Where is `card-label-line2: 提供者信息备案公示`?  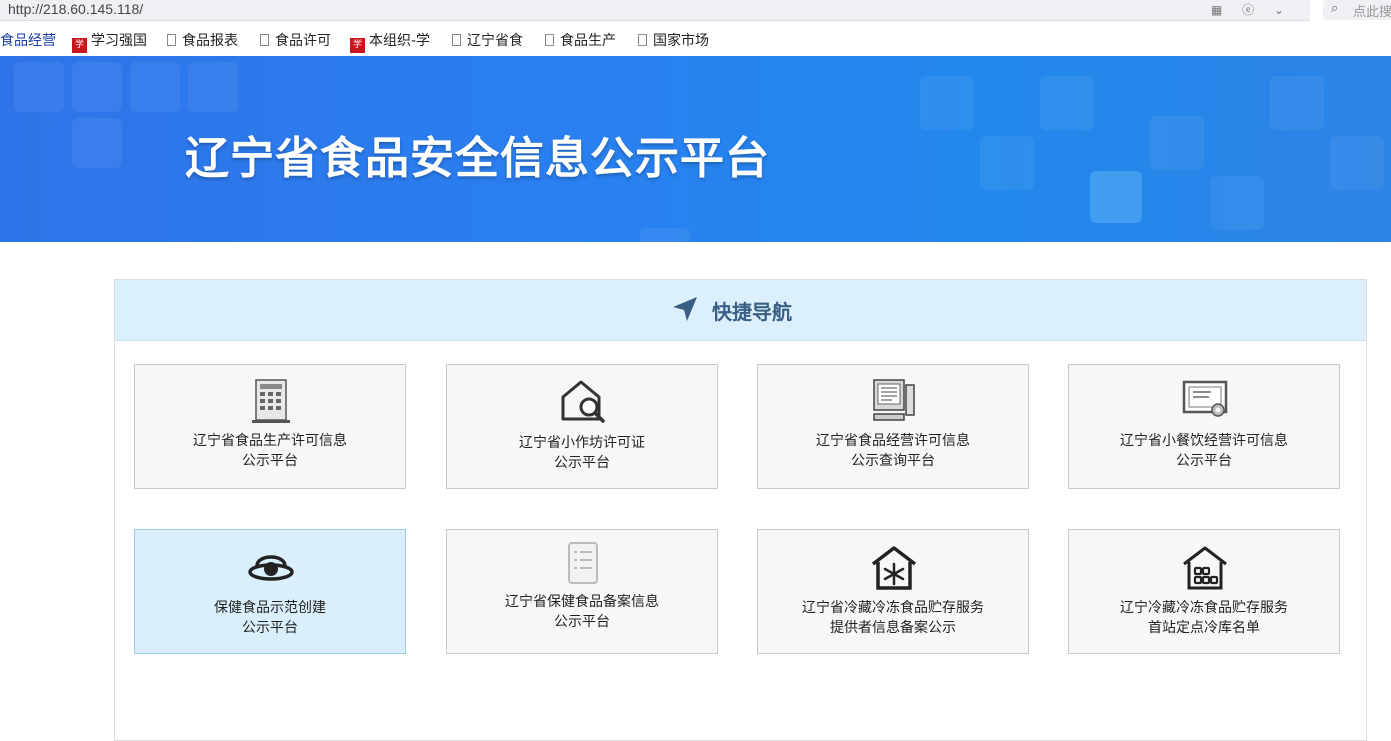 card-label-line2: 提供者信息备案公示 is located at coordinates (893, 628).